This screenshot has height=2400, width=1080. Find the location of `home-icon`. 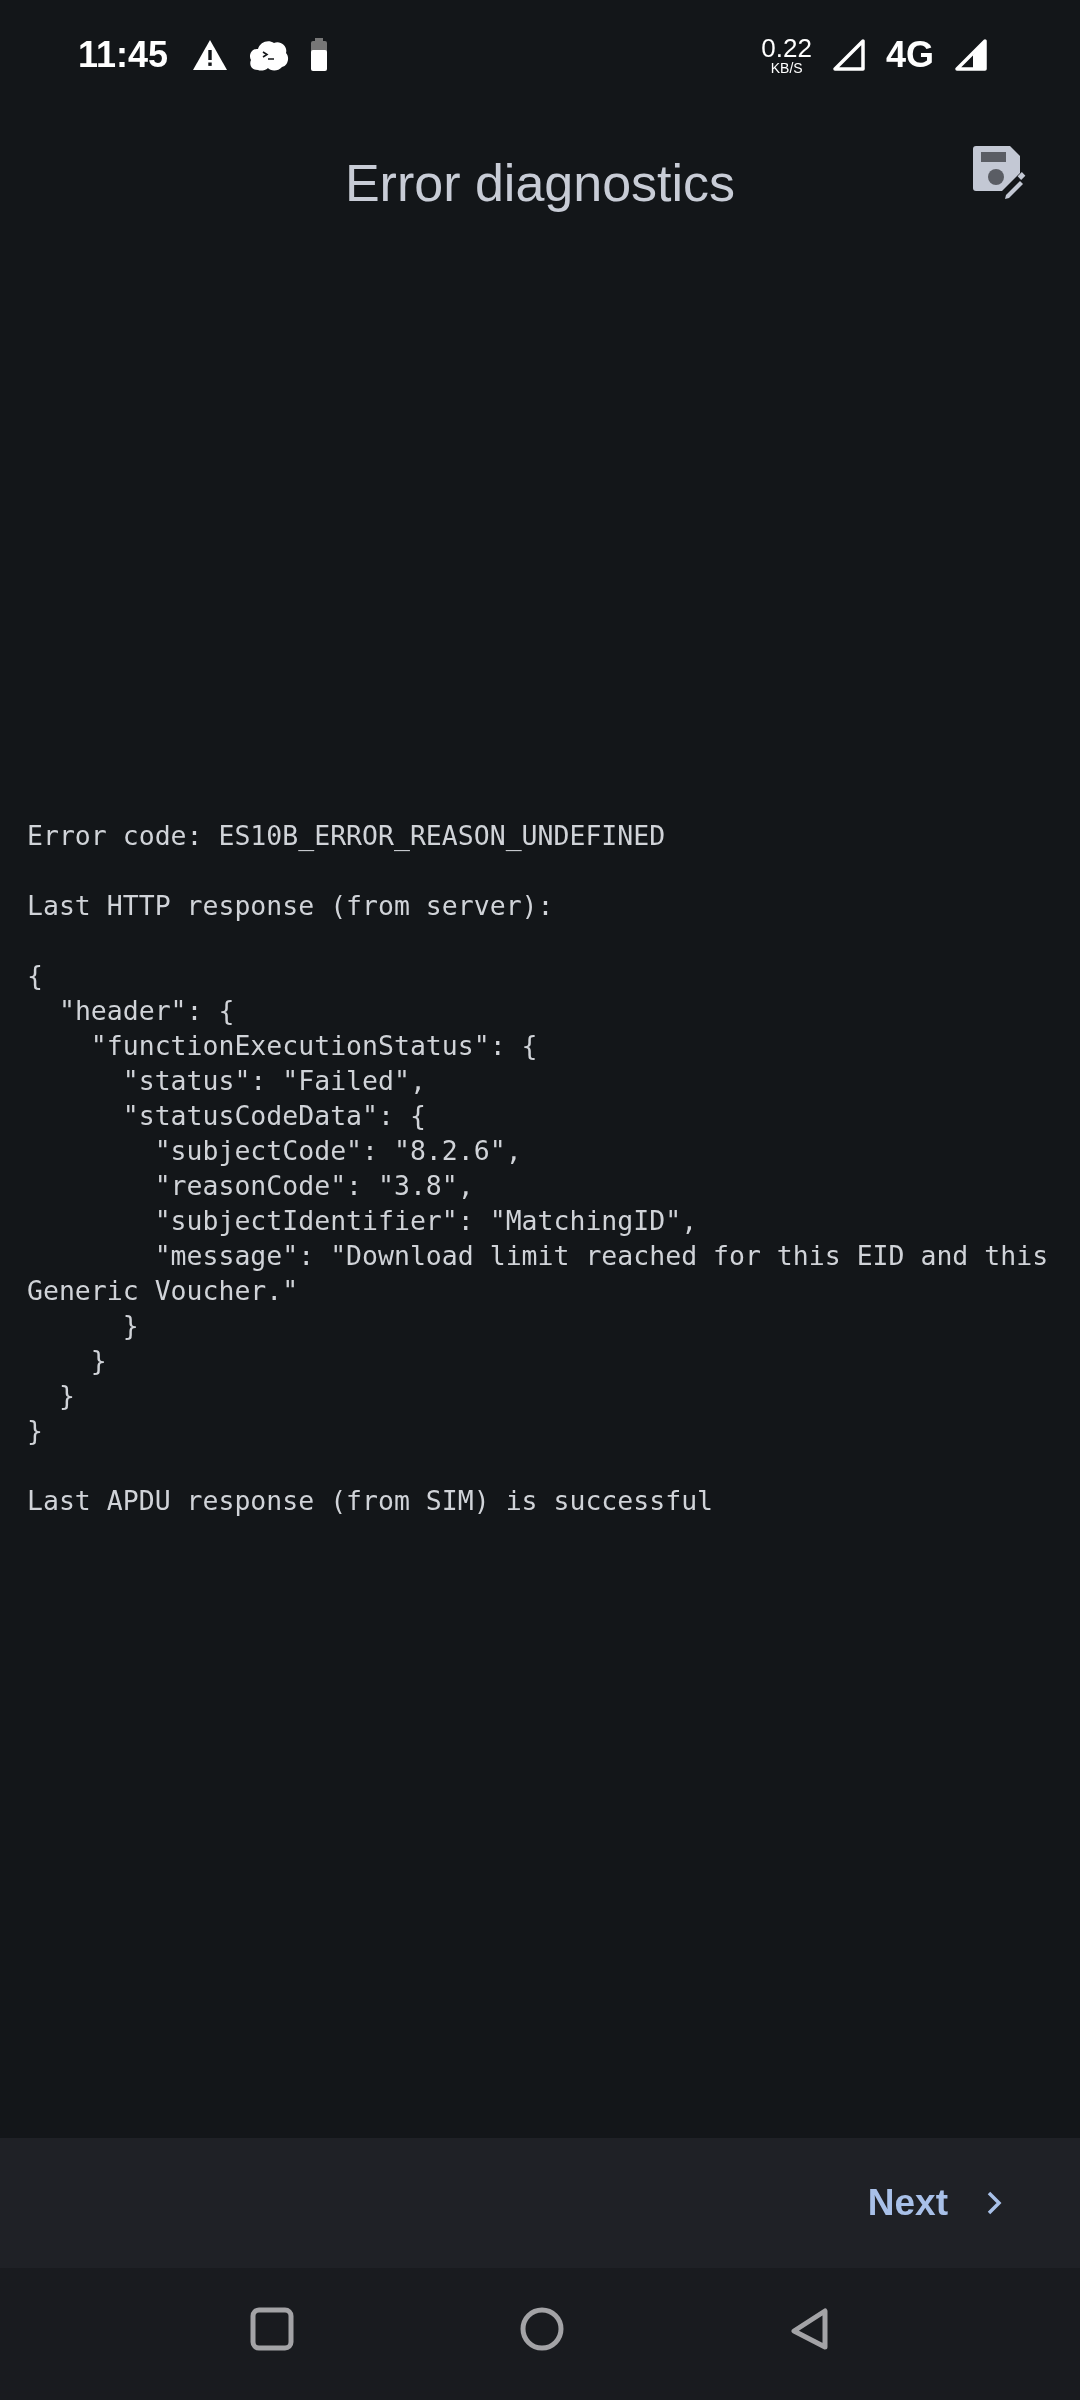

home-icon is located at coordinates (542, 2329).